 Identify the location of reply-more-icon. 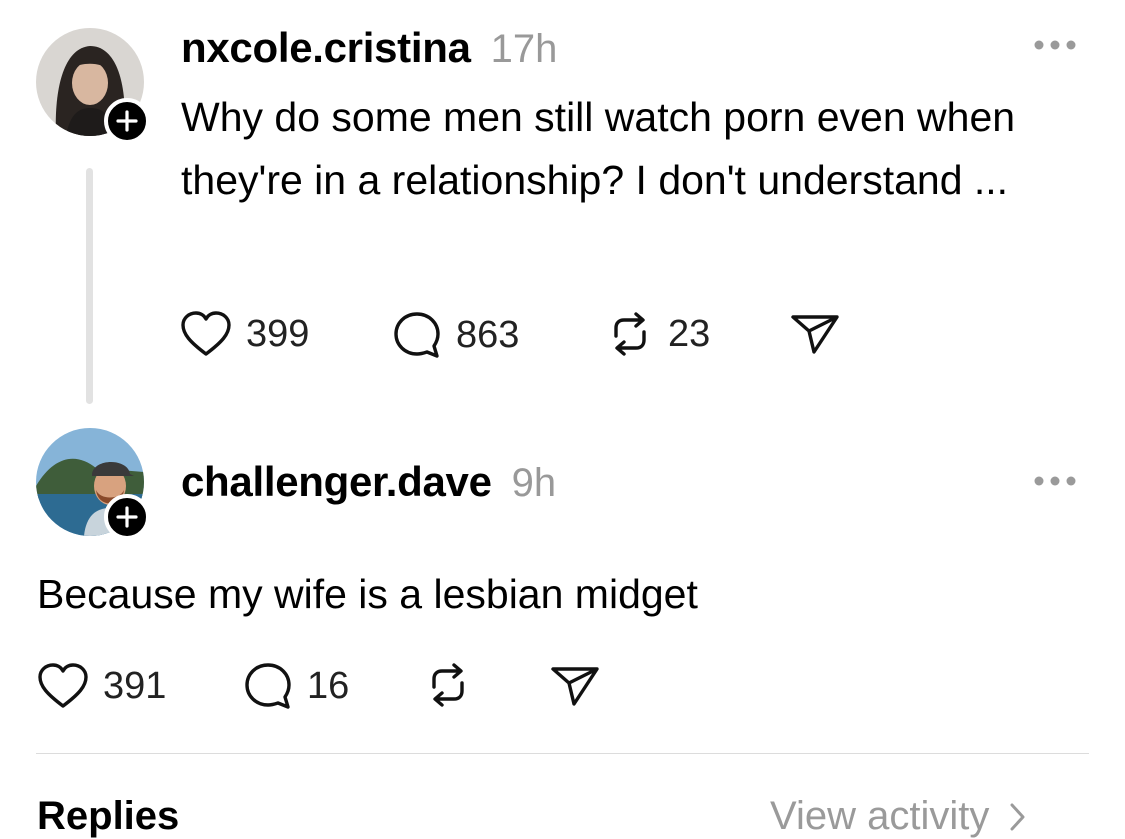
(1055, 483).